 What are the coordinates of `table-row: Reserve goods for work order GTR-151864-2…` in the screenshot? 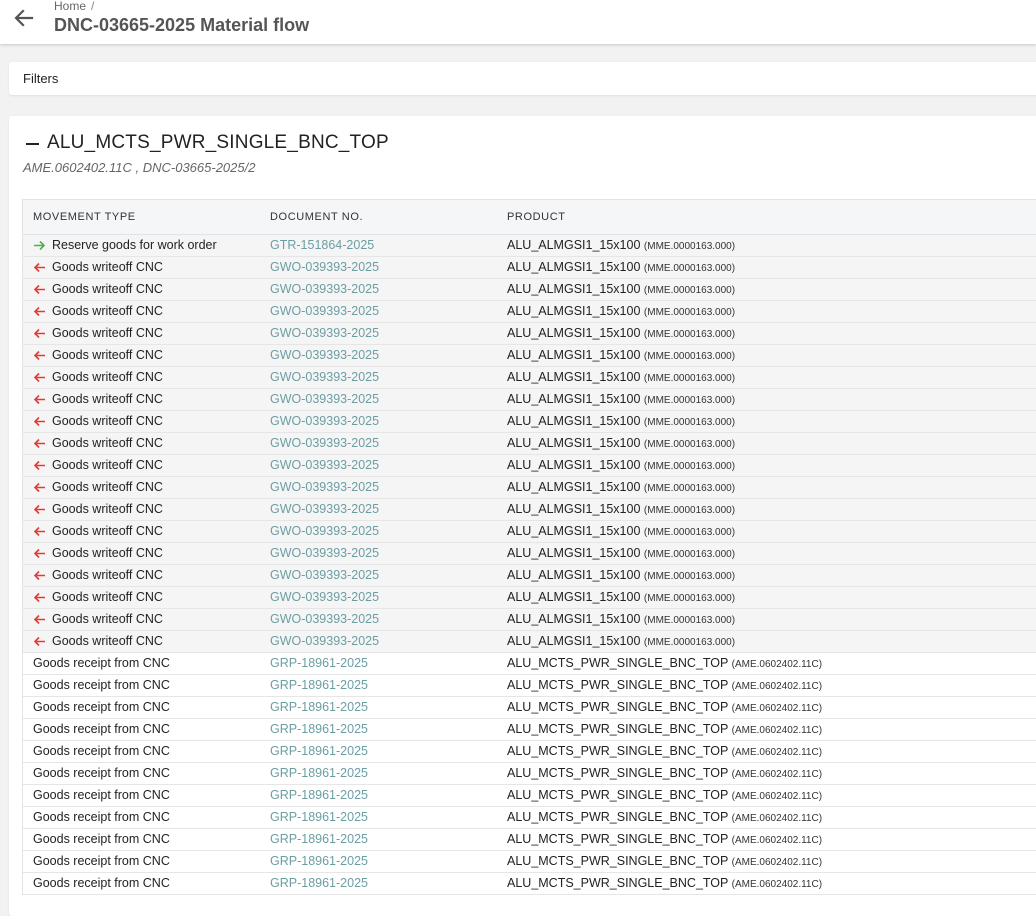 It's located at (529, 246).